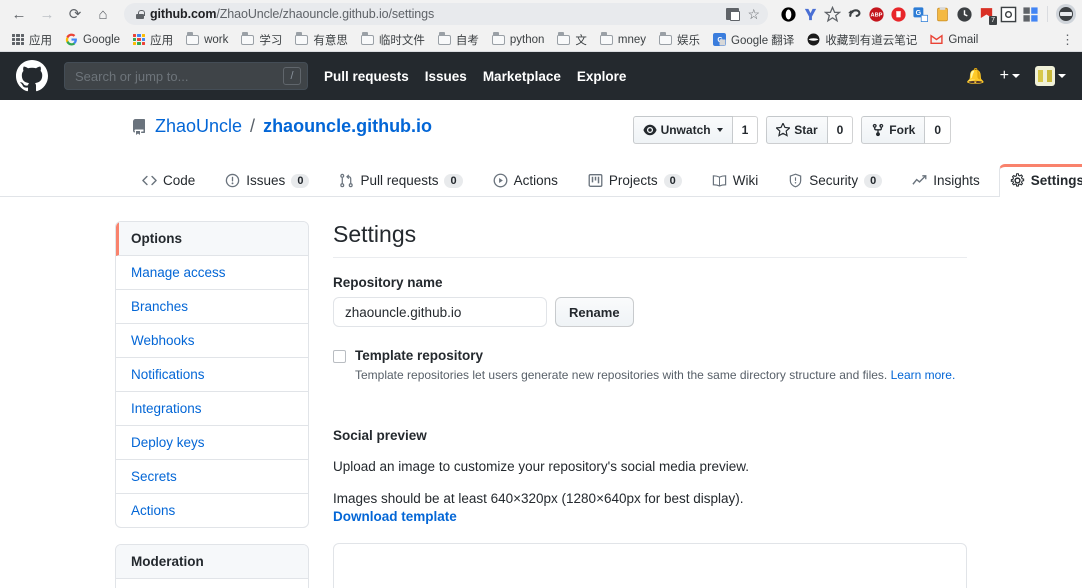  What do you see at coordinates (366, 76) in the screenshot?
I see `nav-pull-requests: Pull requests` at bounding box center [366, 76].